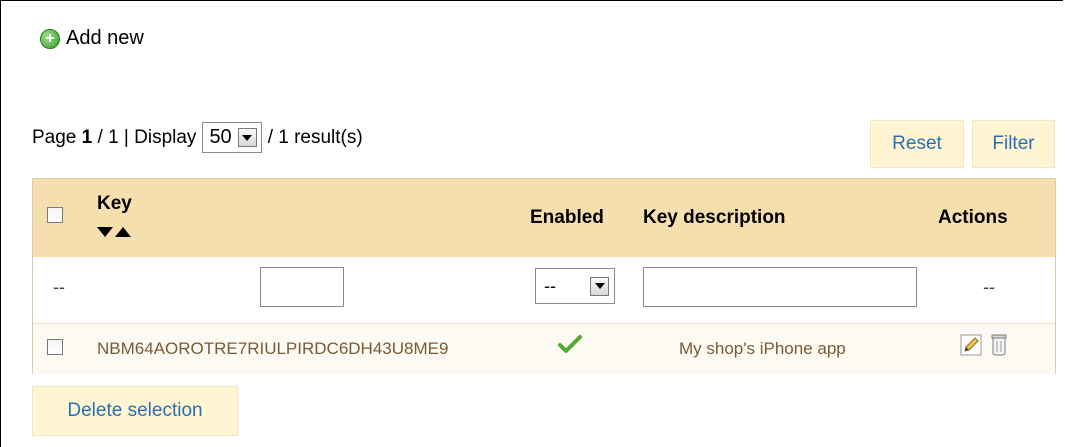 Image resolution: width=1065 pixels, height=447 pixels. Describe the element at coordinates (971, 345) in the screenshot. I see `pencil-icon` at that location.